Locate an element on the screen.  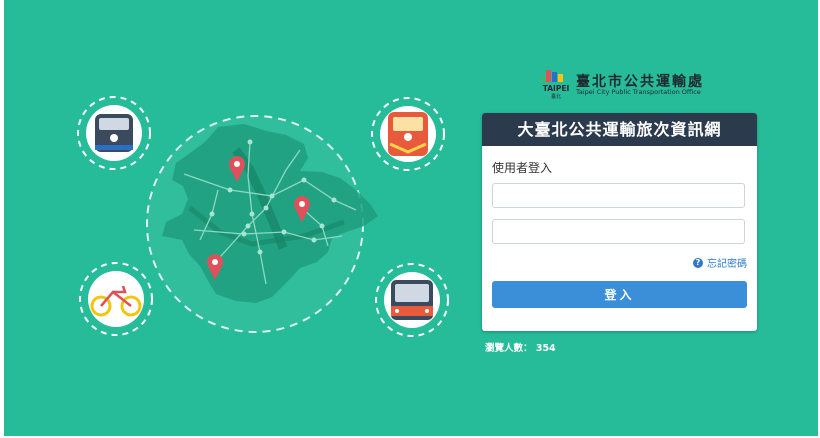
visitor-count-value: 354 is located at coordinates (545, 348).